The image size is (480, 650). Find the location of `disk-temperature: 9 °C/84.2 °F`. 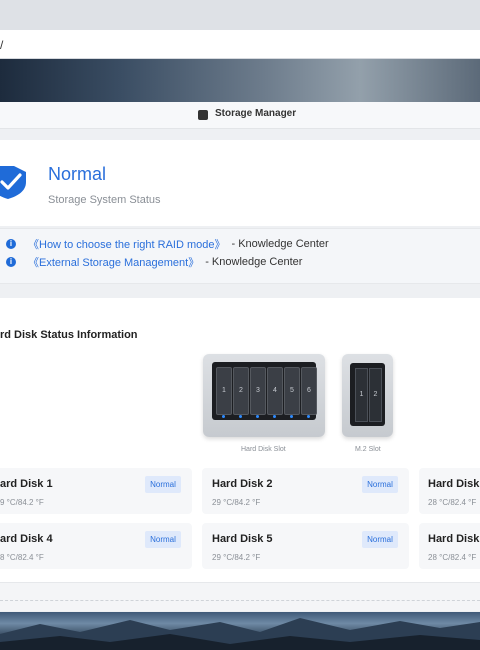

disk-temperature: 9 °C/84.2 °F is located at coordinates (22, 502).